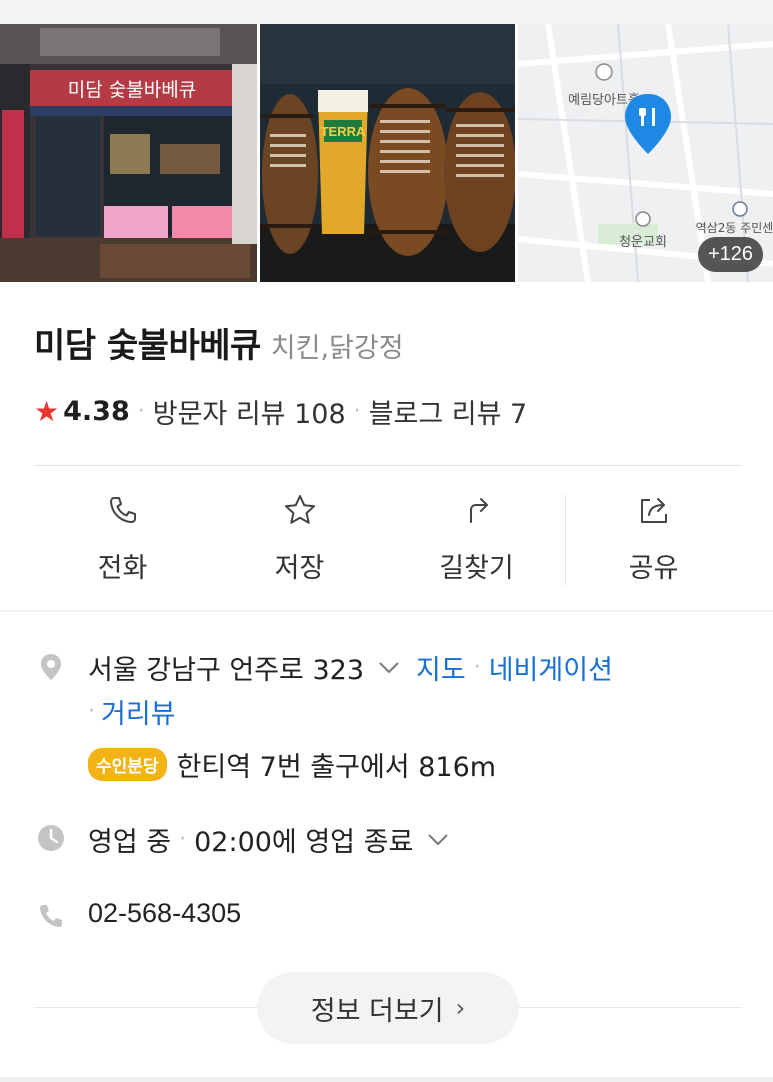 This screenshot has width=773, height=1082. I want to click on open-status: 영업 중, so click(130, 842).